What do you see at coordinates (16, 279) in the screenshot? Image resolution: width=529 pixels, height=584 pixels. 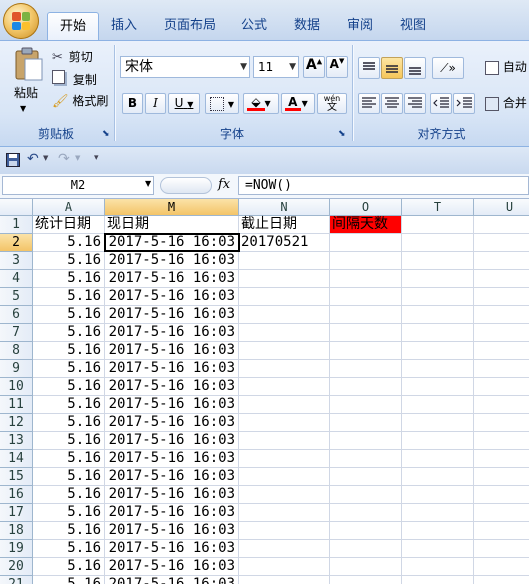 I see `row-header: 4` at bounding box center [16, 279].